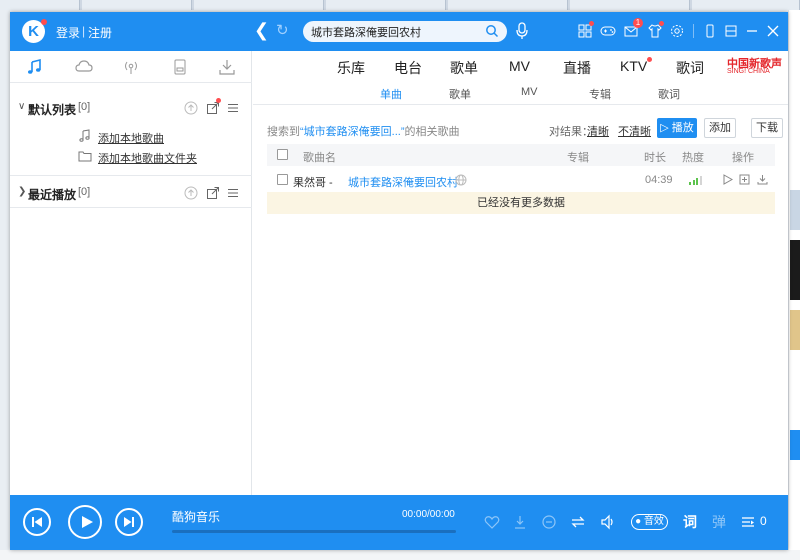  Describe the element at coordinates (719, 522) in the screenshot. I see `danmu-button: 弹` at that location.